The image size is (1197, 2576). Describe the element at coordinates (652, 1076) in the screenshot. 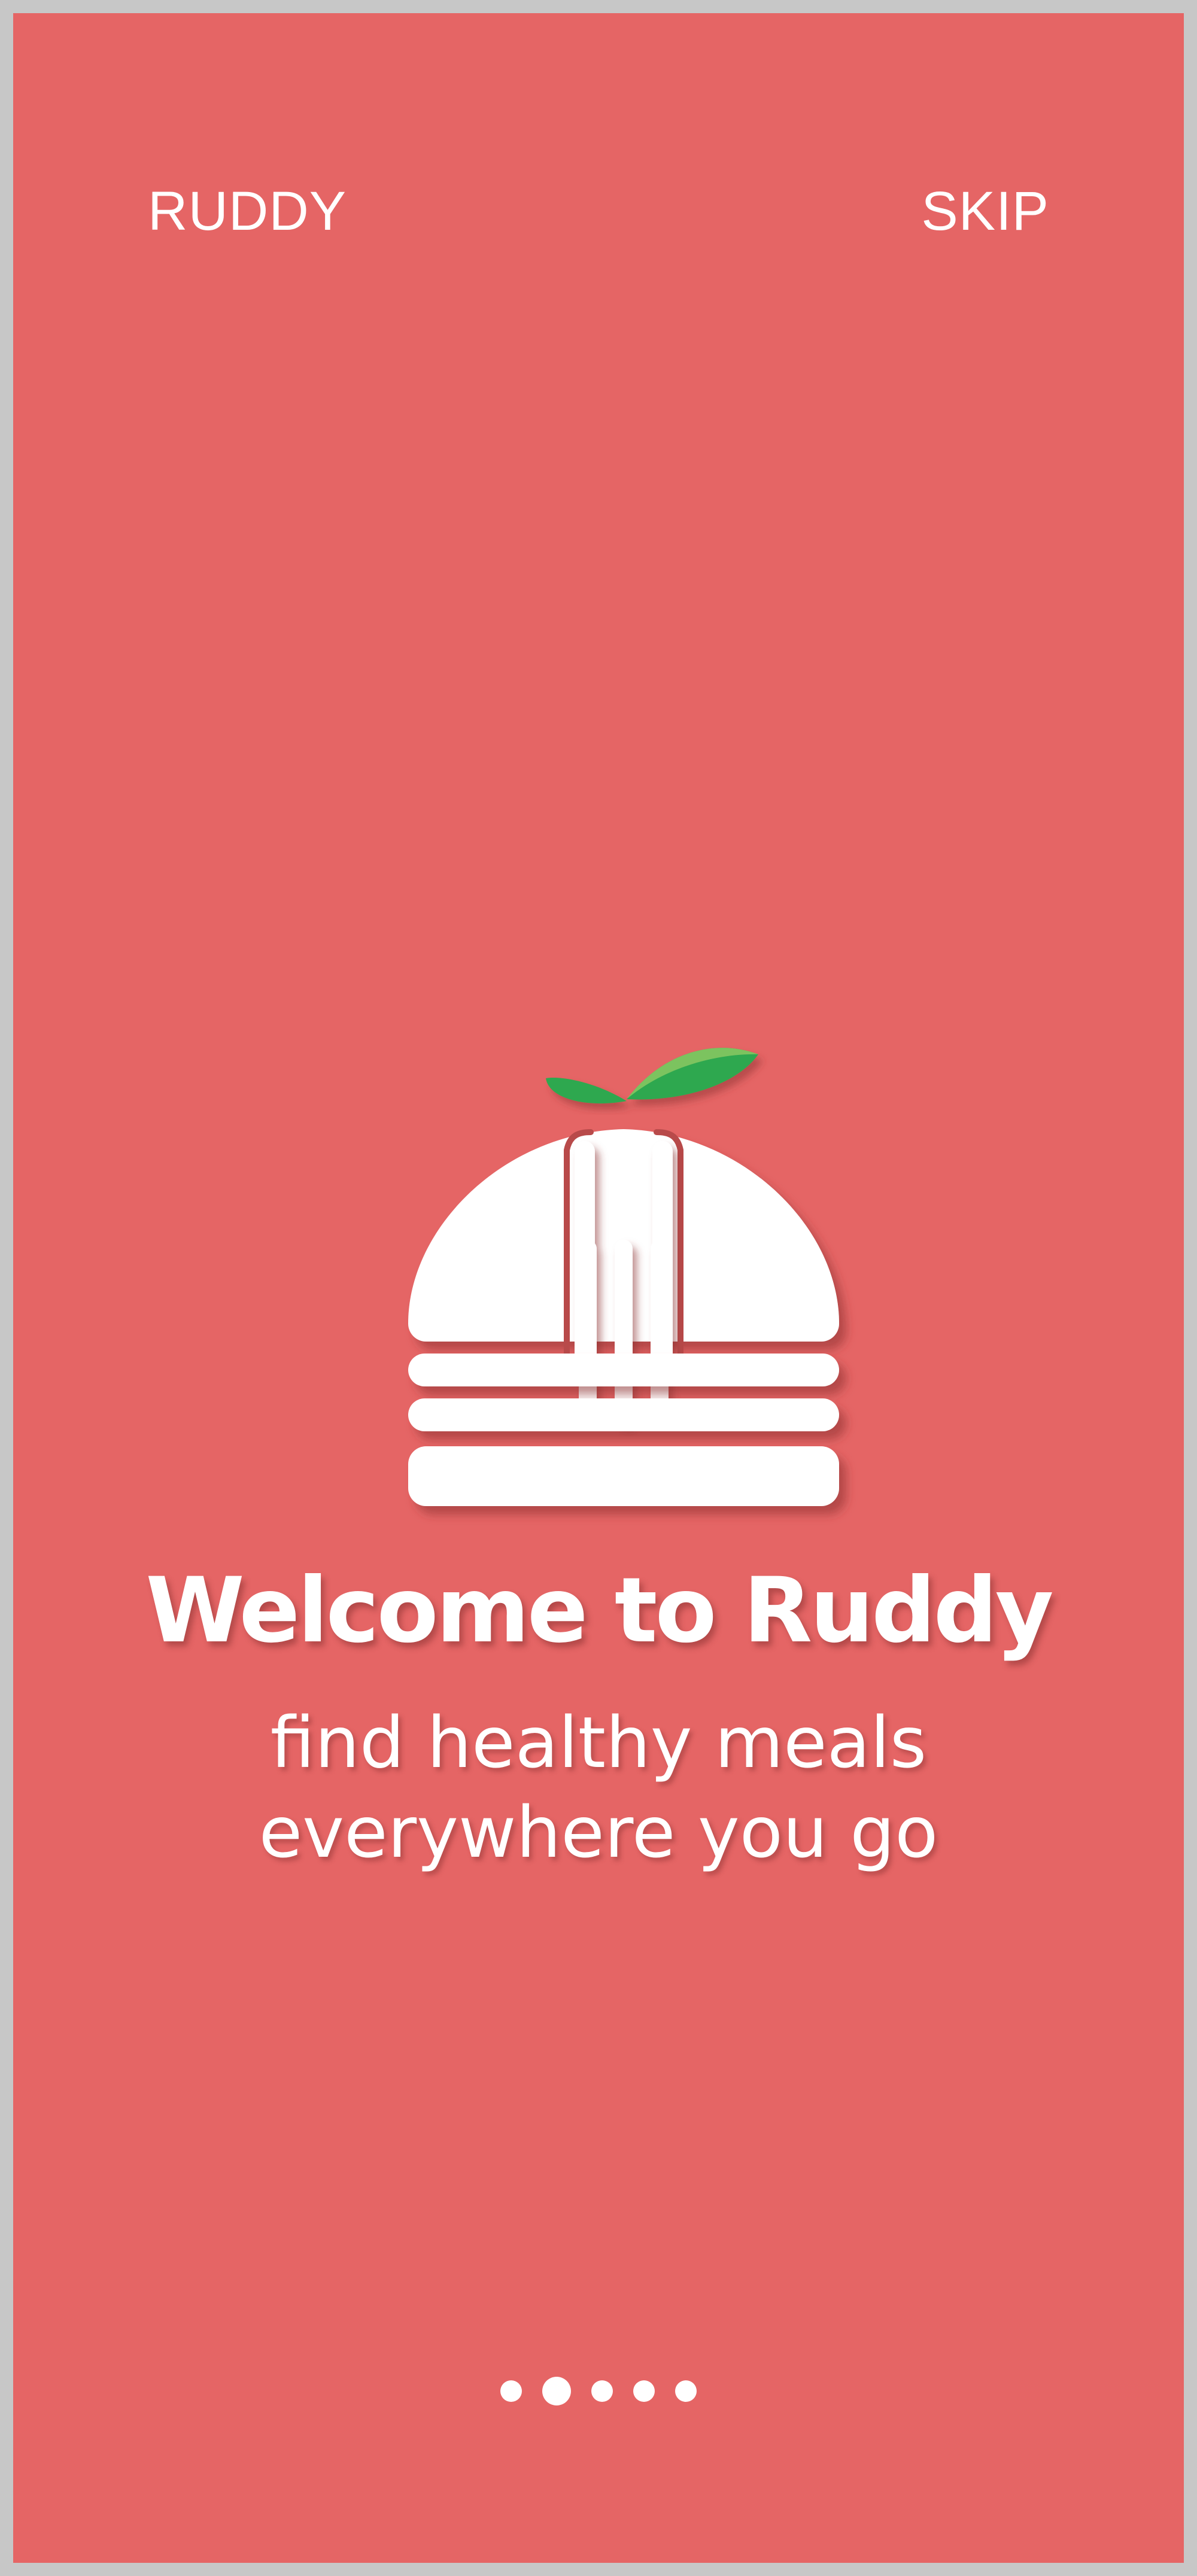

I see `leaf-icon` at that location.